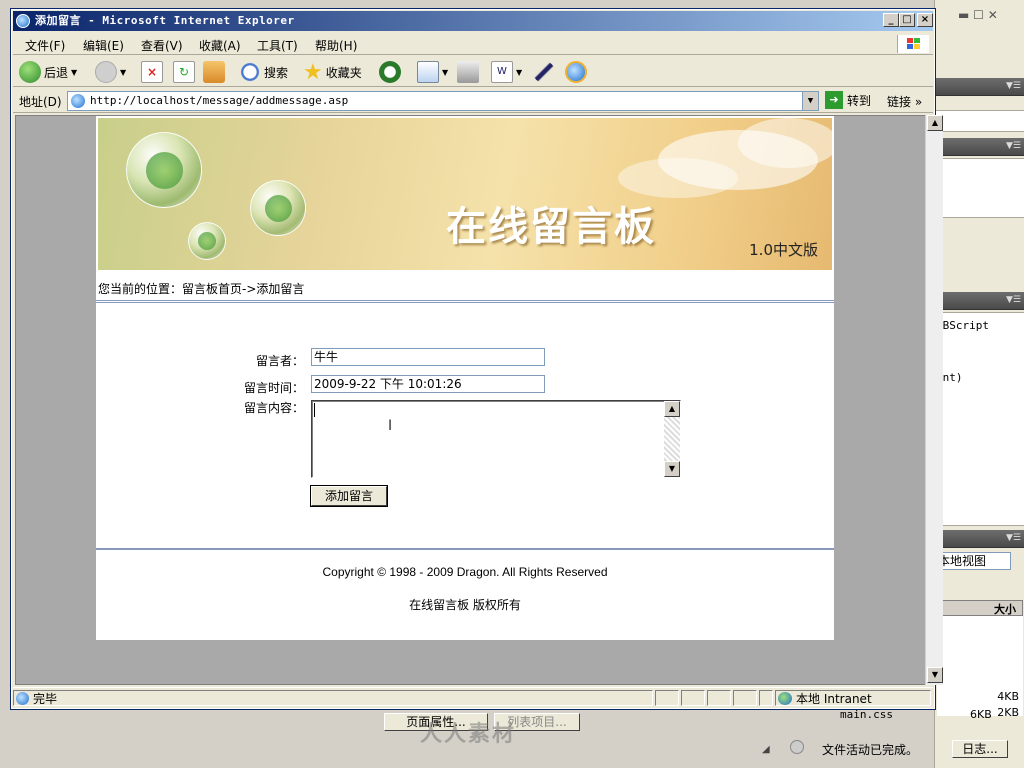  I want to click on ie-button, so click(576, 72).